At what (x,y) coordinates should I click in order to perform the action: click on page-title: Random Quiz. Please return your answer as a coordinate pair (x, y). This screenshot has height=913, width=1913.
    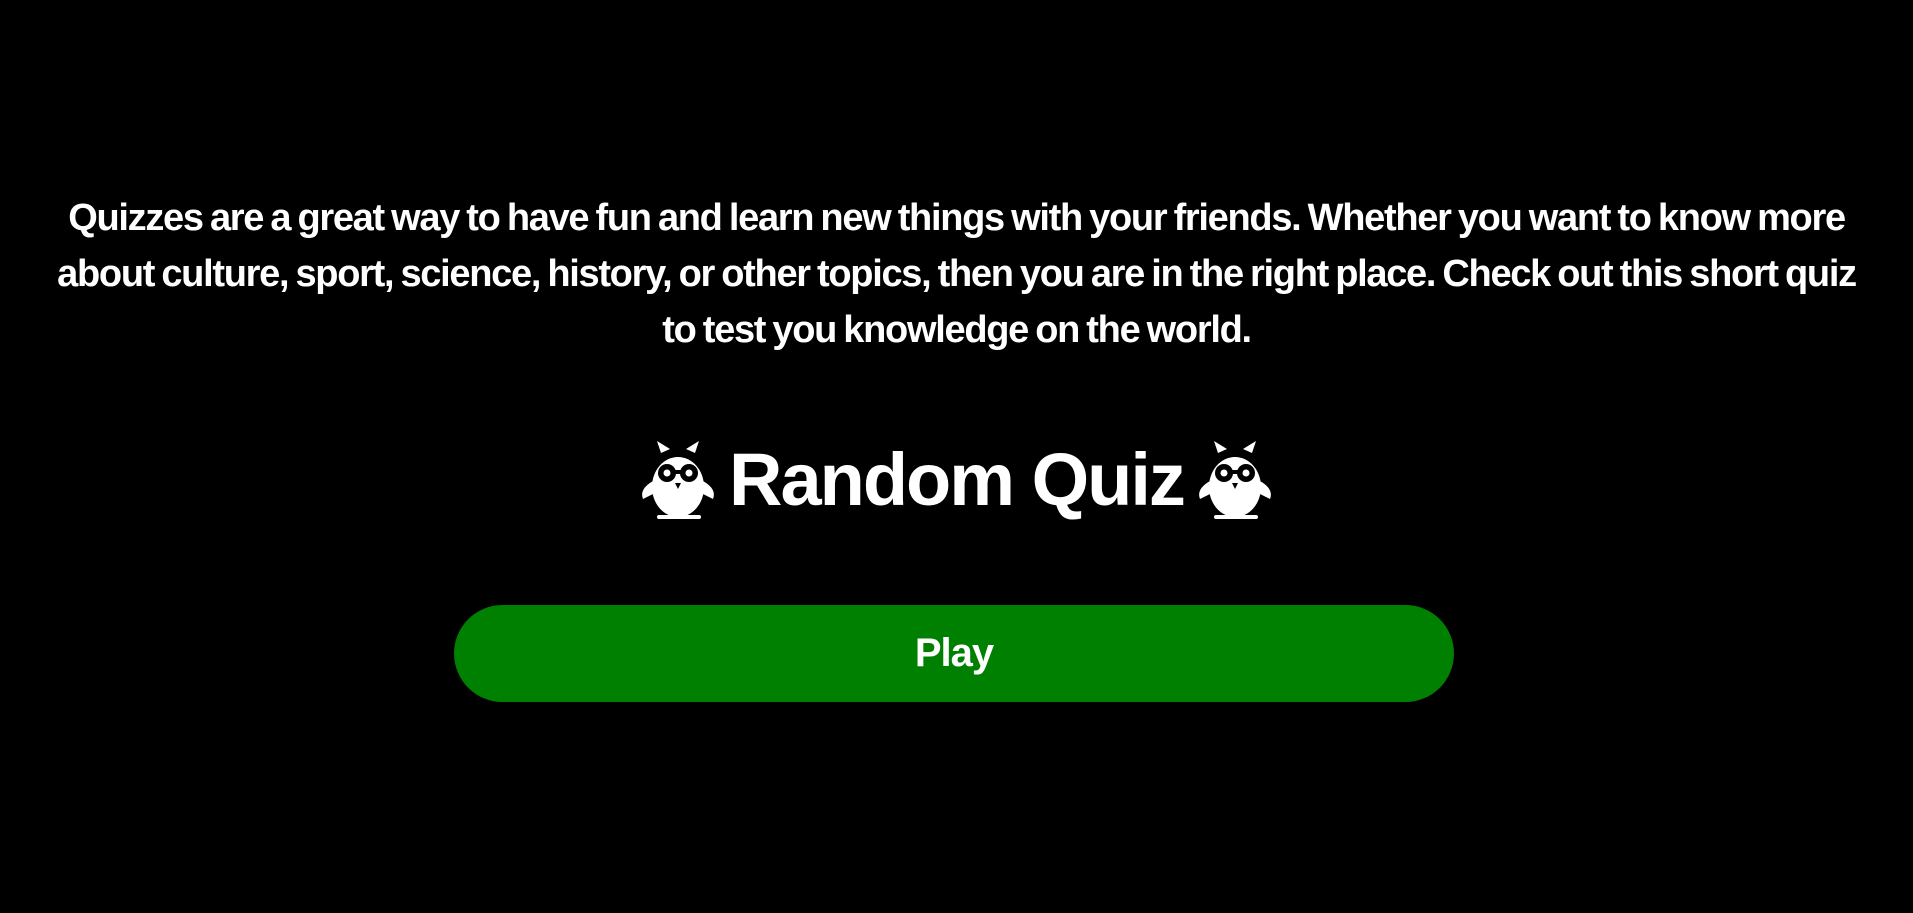
    Looking at the image, I should click on (957, 479).